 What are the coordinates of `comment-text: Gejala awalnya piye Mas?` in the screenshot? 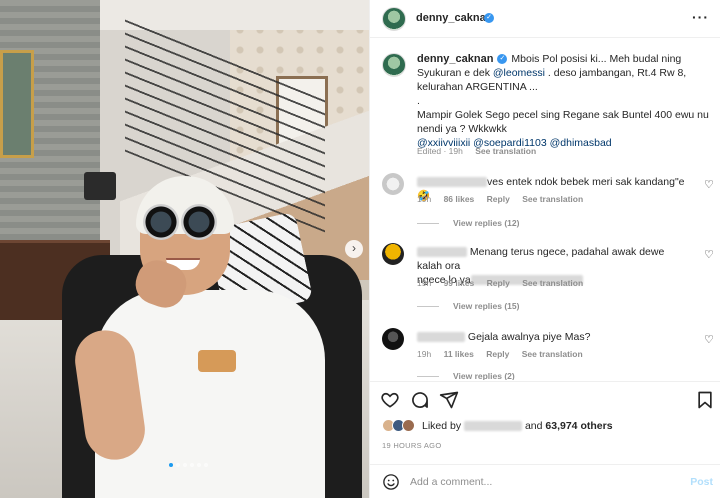 It's located at (552, 337).